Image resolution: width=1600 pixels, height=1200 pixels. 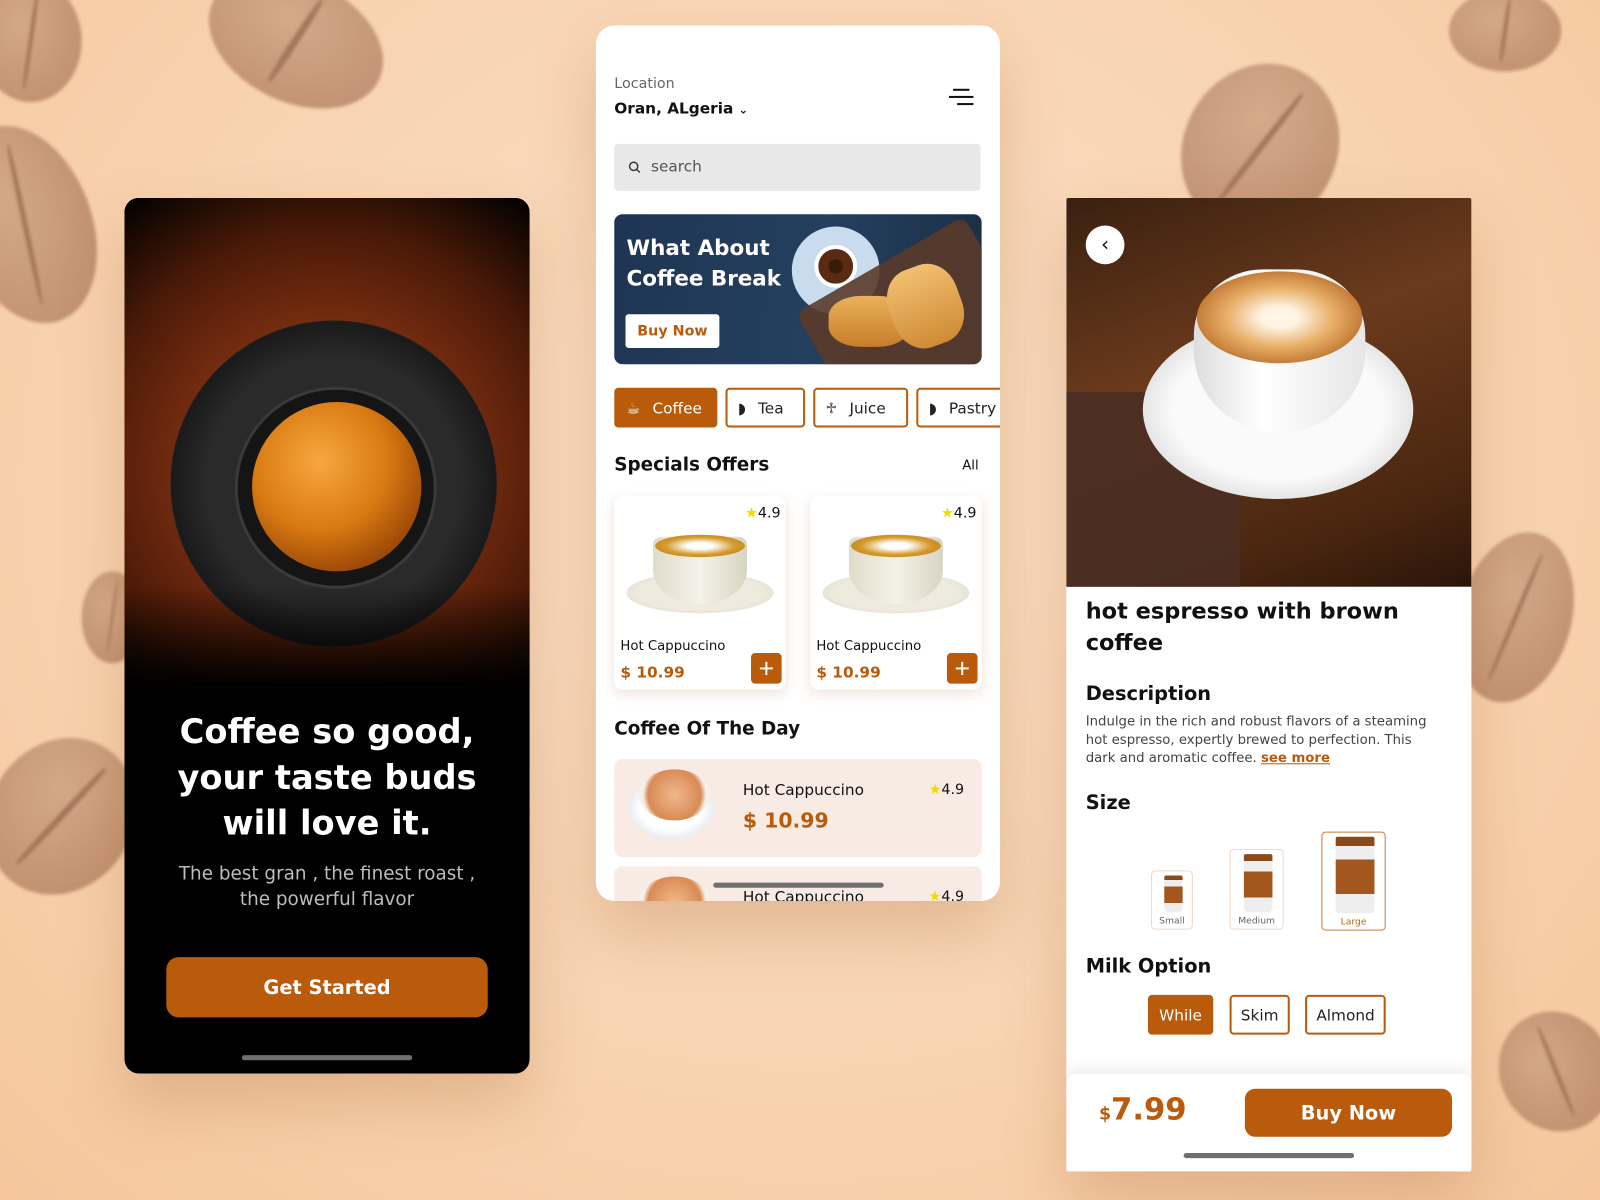 I want to click on coffee-cup-icon: ☕, so click(x=633, y=407).